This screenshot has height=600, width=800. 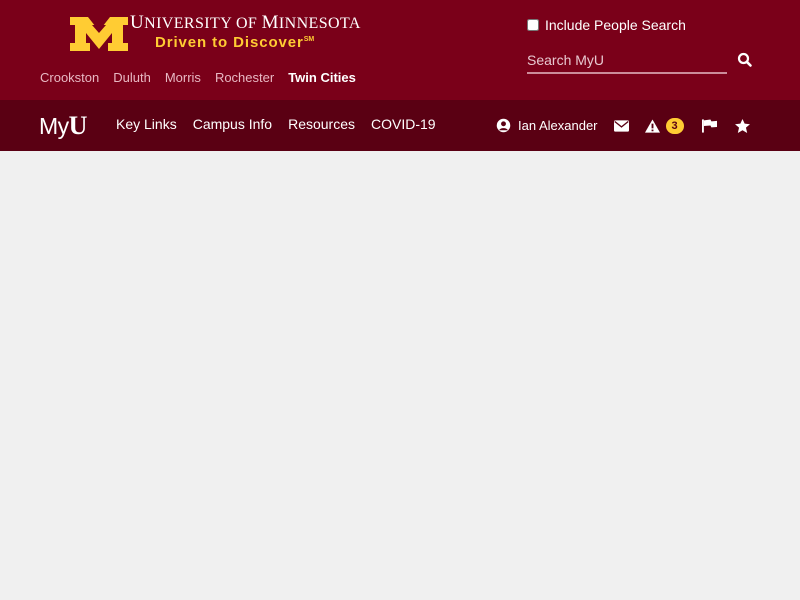 What do you see at coordinates (615, 25) in the screenshot?
I see `people-search-label: Include People Search` at bounding box center [615, 25].